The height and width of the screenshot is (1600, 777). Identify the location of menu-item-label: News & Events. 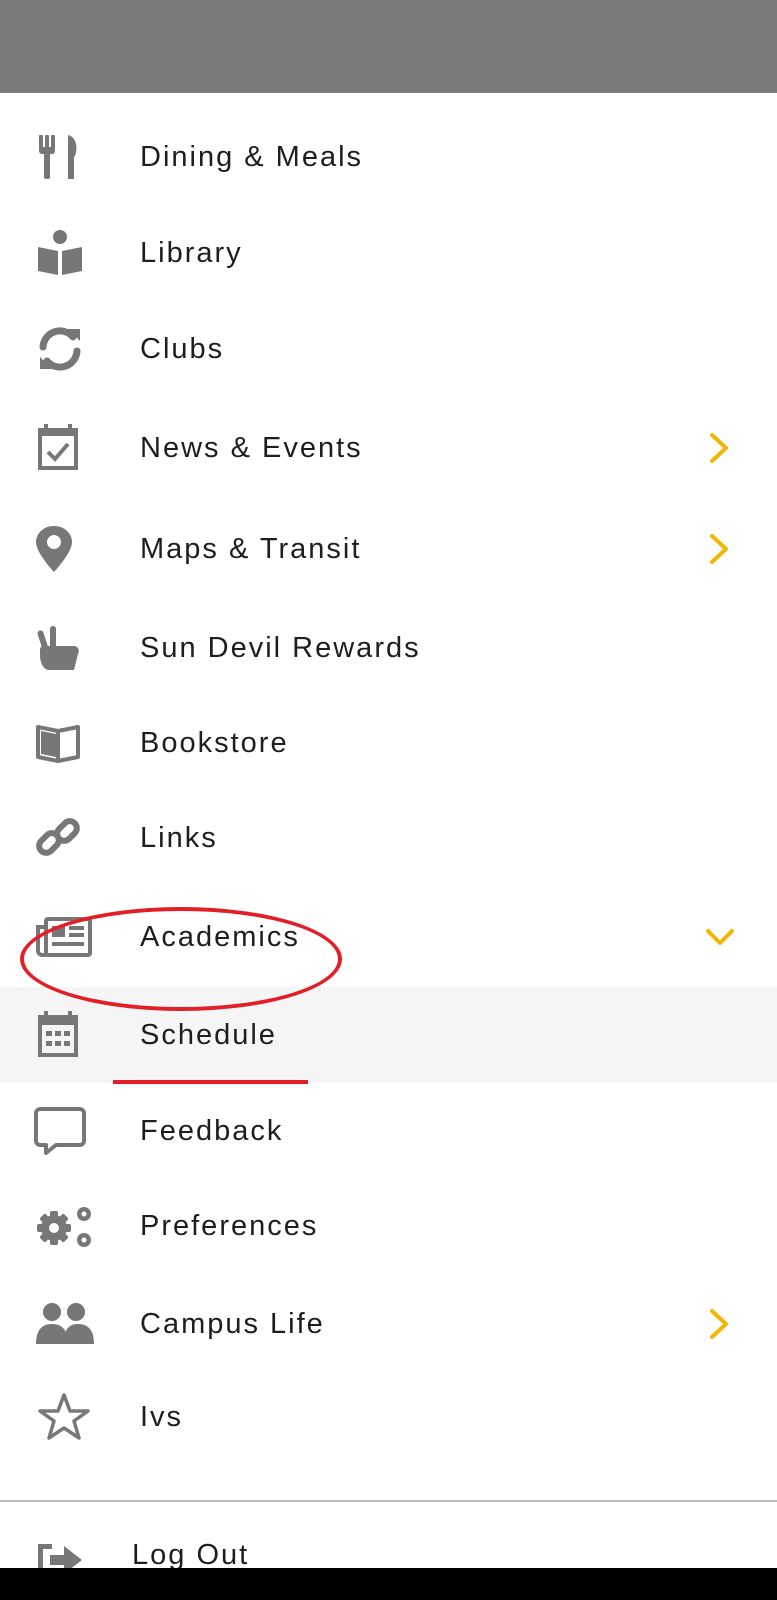
(251, 448).